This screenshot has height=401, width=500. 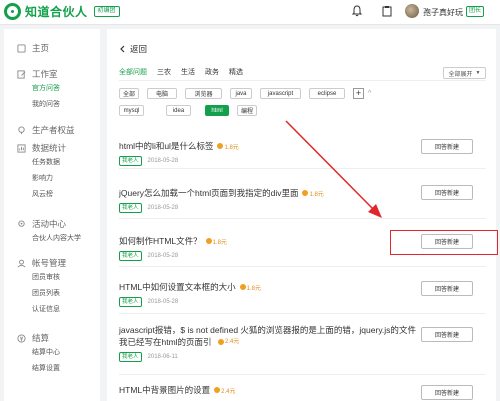 What do you see at coordinates (177, 287) in the screenshot?
I see `question-title-text: HTML中如何设置文本框的大小` at bounding box center [177, 287].